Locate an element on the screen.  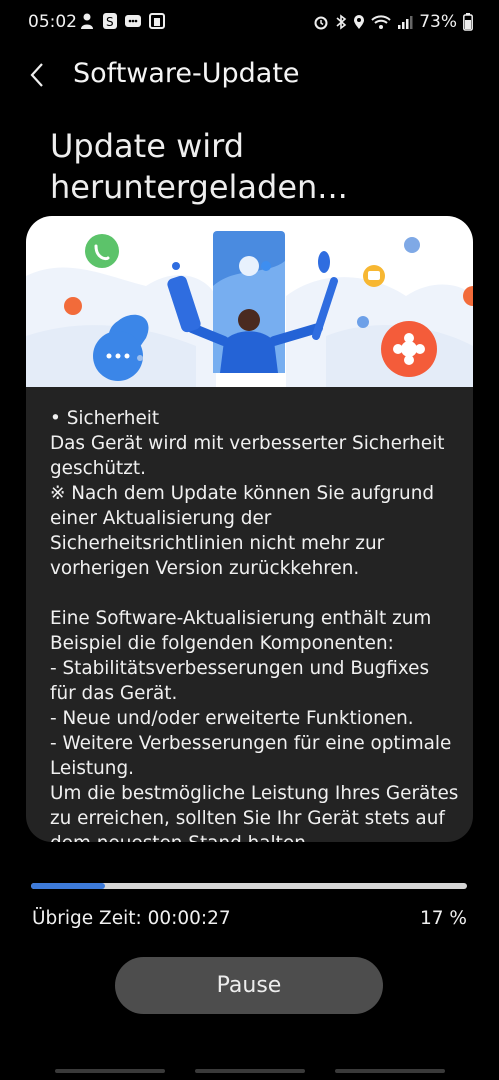
chevron-left-icon is located at coordinates (36, 75).